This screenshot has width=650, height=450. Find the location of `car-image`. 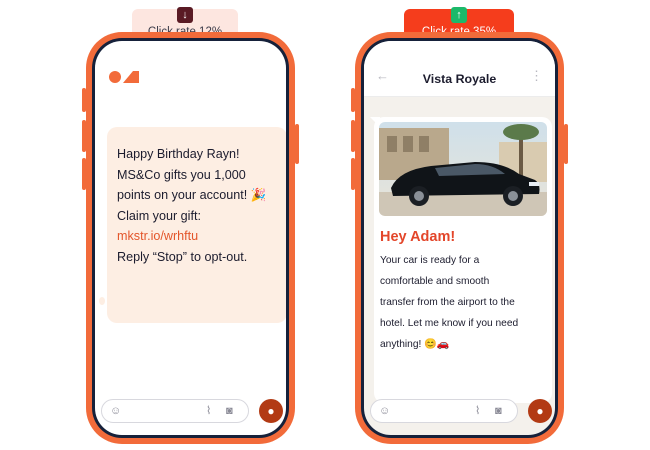

car-image is located at coordinates (463, 169).